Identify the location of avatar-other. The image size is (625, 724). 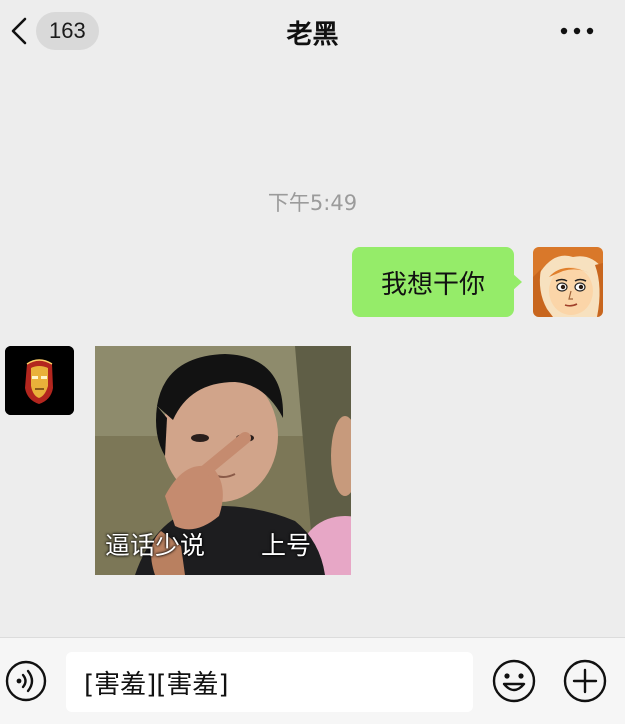
(39, 380).